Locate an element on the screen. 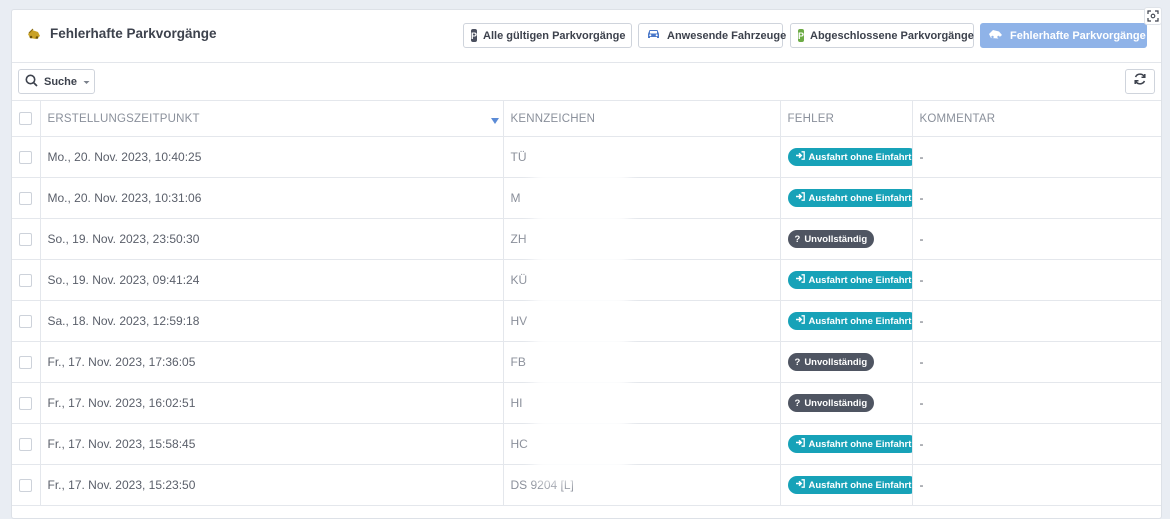 This screenshot has height=519, width=1170. created-cell: So., 19. Nov. 2023, 23:50:30 is located at coordinates (271, 239).